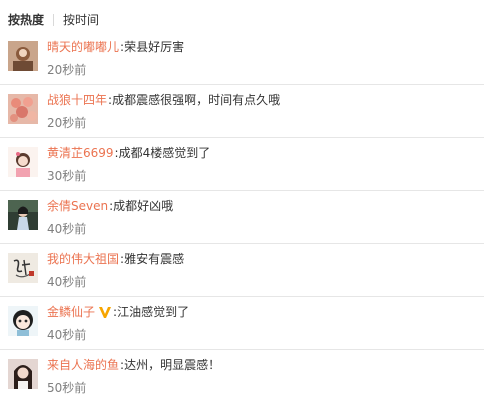 The height and width of the screenshot is (402, 484). I want to click on comment-text: 成都好凶哦, so click(143, 206).